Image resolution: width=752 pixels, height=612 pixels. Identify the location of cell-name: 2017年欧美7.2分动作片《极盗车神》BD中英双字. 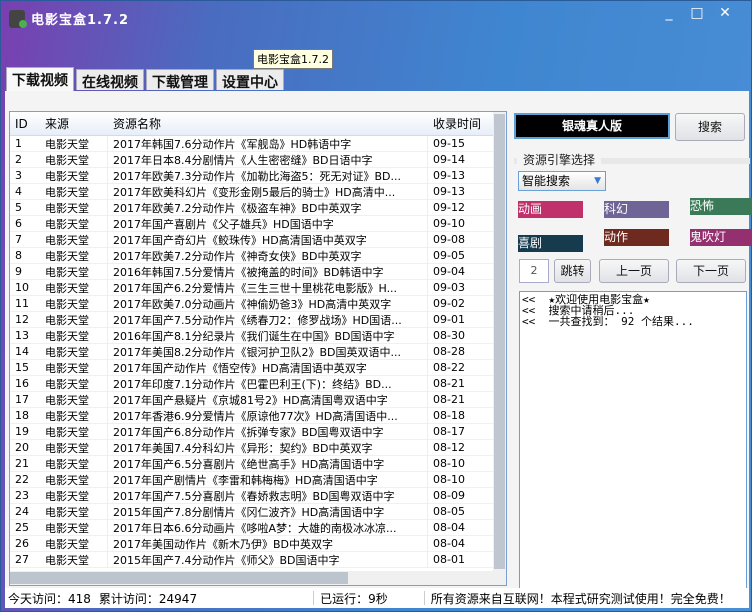
(268, 207).